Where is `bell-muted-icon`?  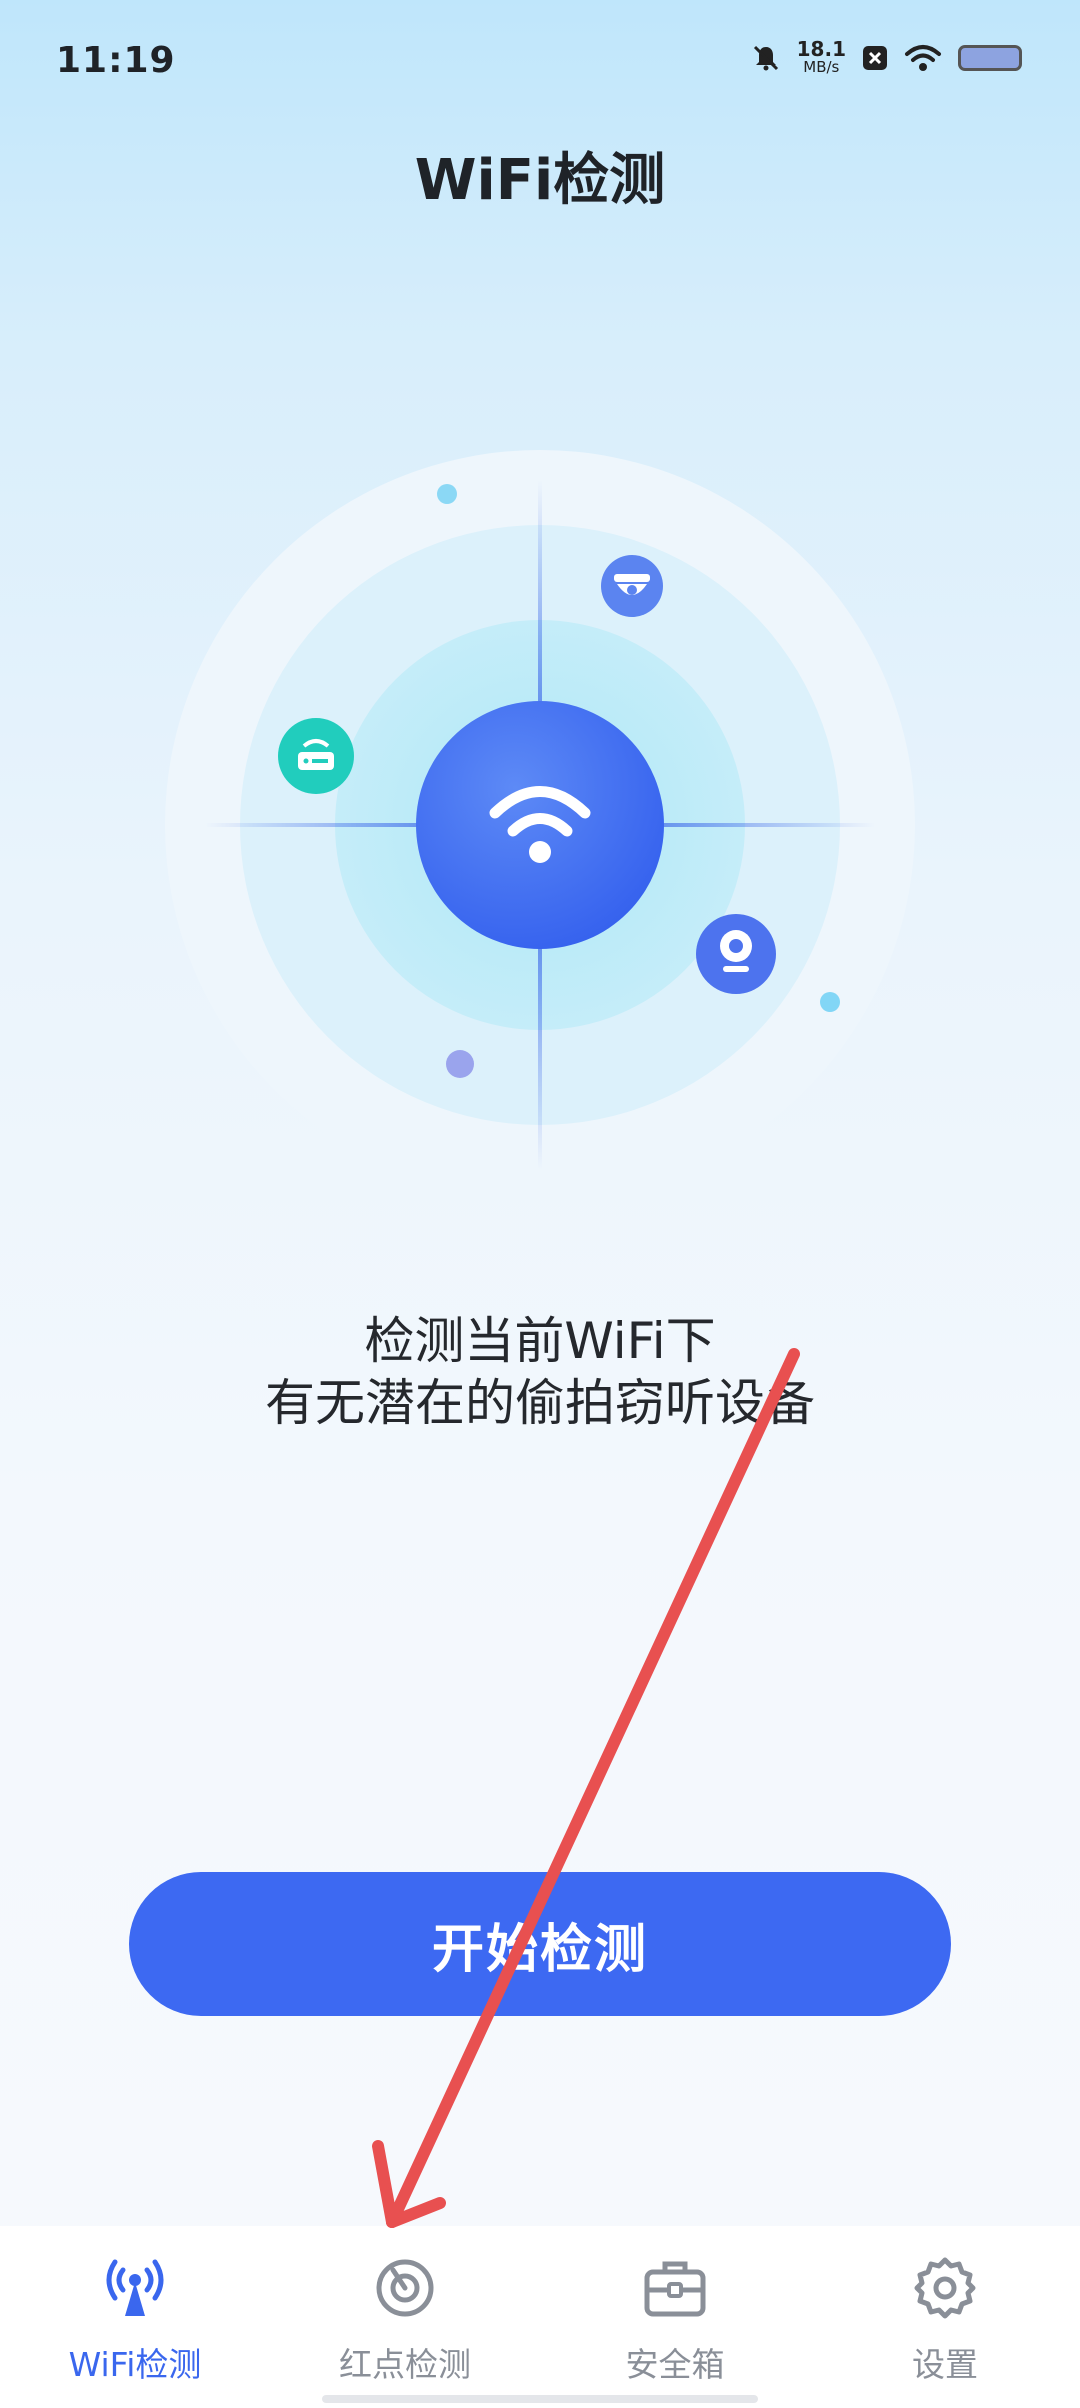
bell-muted-icon is located at coordinates (766, 58).